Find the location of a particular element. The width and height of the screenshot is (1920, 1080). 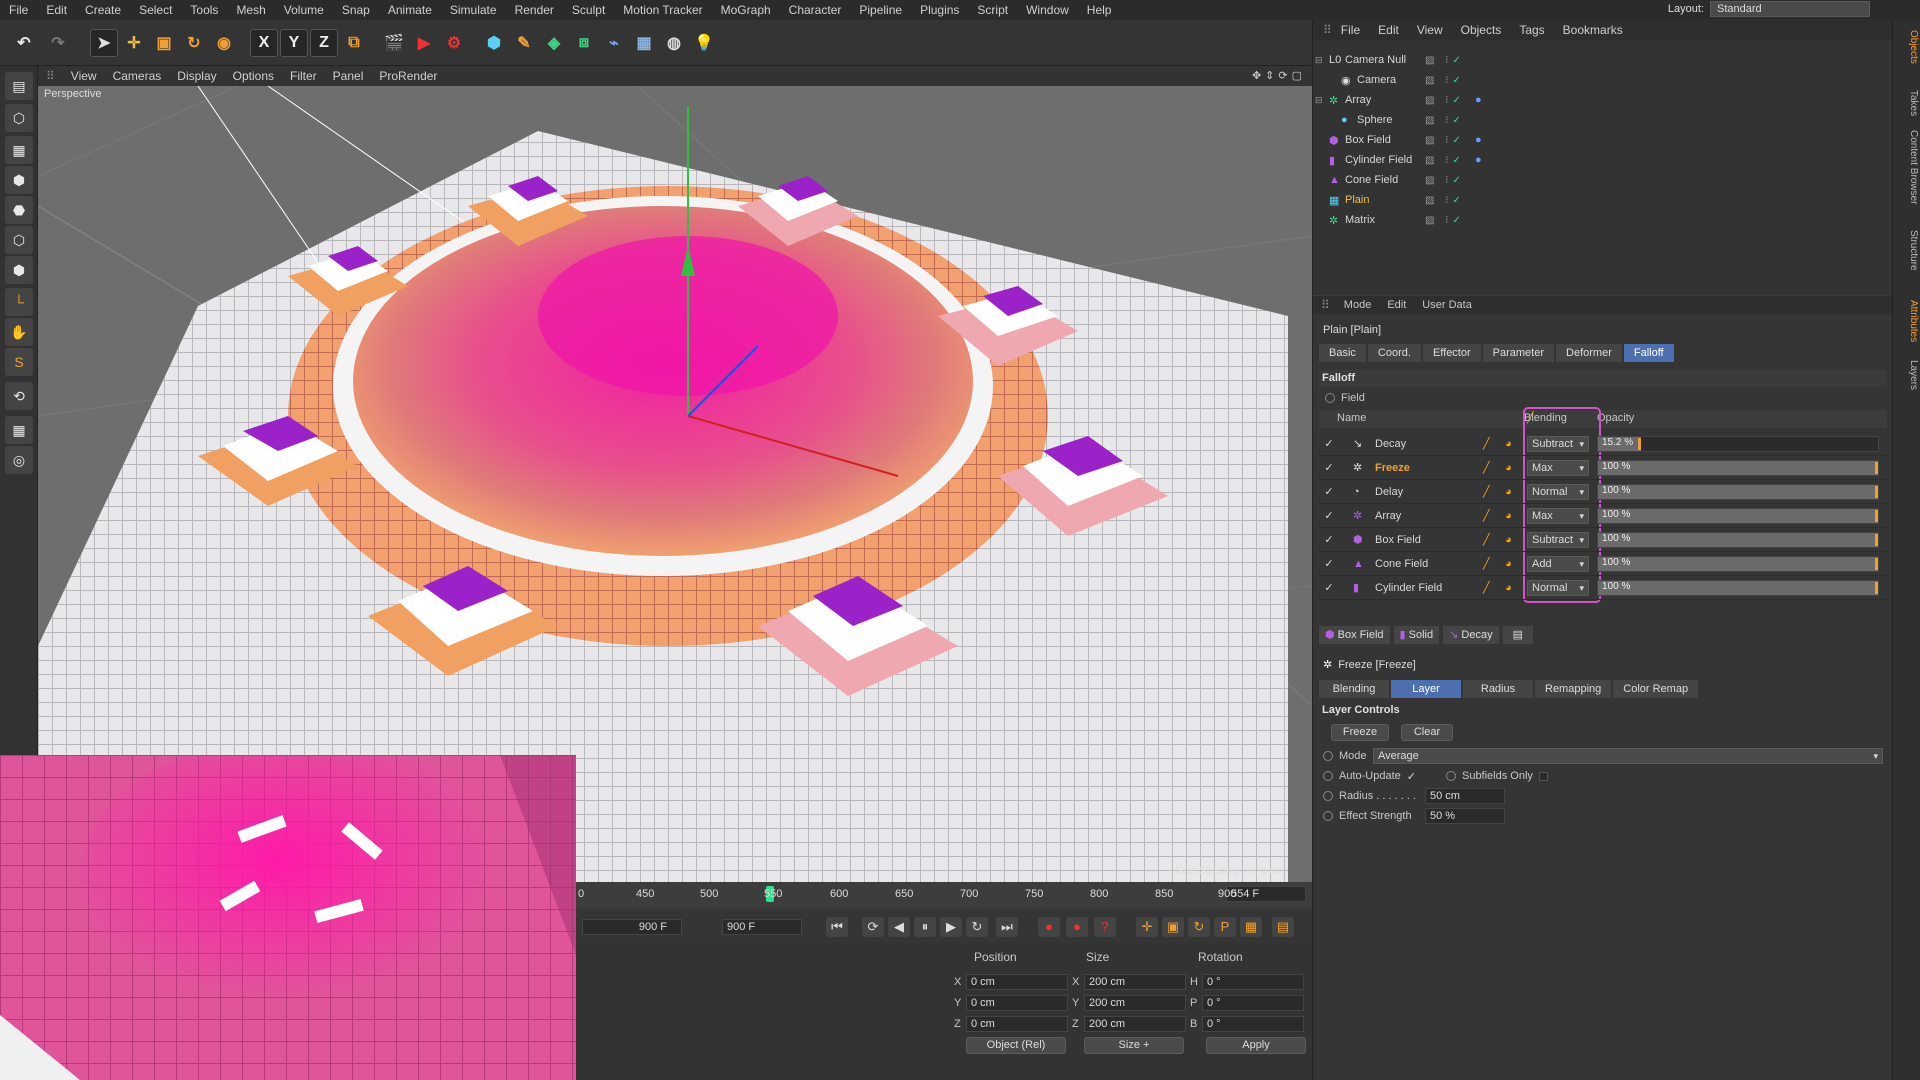

rotation-z-input: 0 ° is located at coordinates (1253, 1024).